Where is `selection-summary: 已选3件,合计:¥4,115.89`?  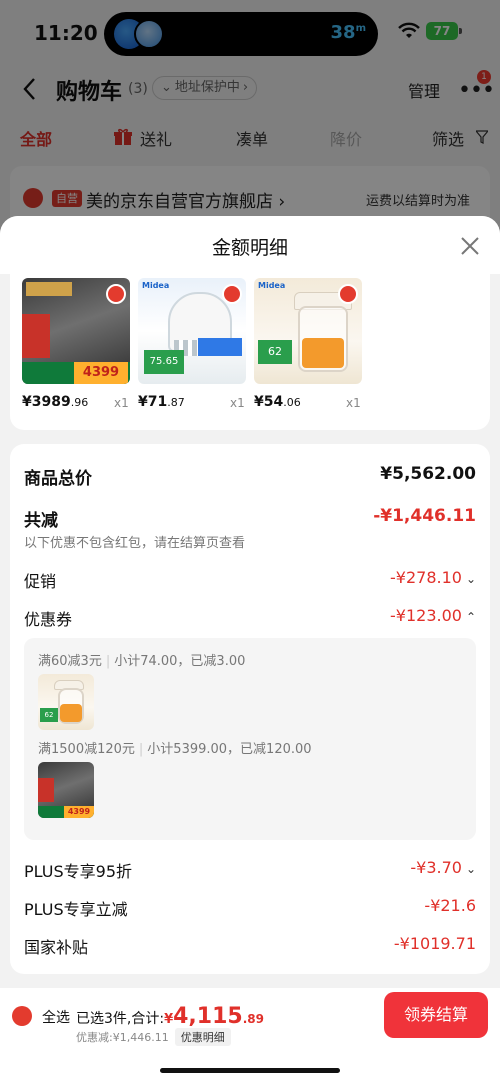
selection-summary: 已选3件,合计:¥4,115.89 is located at coordinates (170, 1016).